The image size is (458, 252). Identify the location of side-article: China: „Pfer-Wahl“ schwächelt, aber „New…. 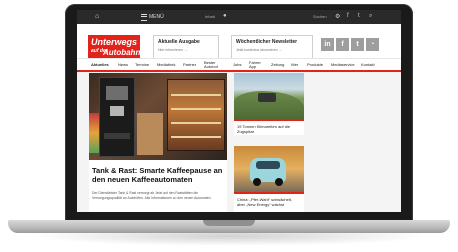
(269, 179).